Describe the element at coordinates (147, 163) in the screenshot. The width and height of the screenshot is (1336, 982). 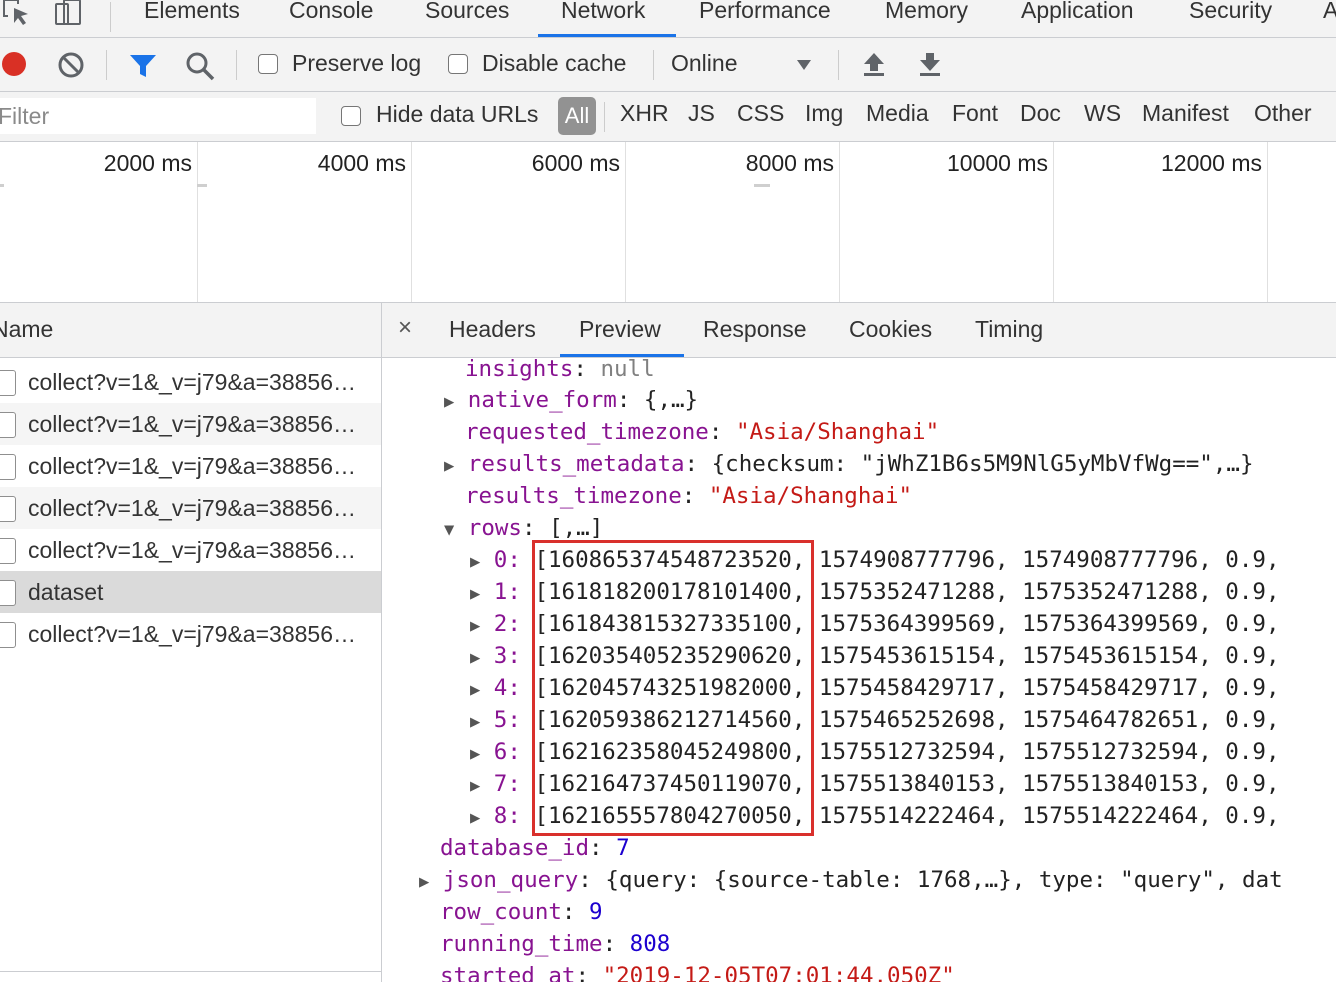
I see `timeline-label-2000: 2000 ms` at that location.